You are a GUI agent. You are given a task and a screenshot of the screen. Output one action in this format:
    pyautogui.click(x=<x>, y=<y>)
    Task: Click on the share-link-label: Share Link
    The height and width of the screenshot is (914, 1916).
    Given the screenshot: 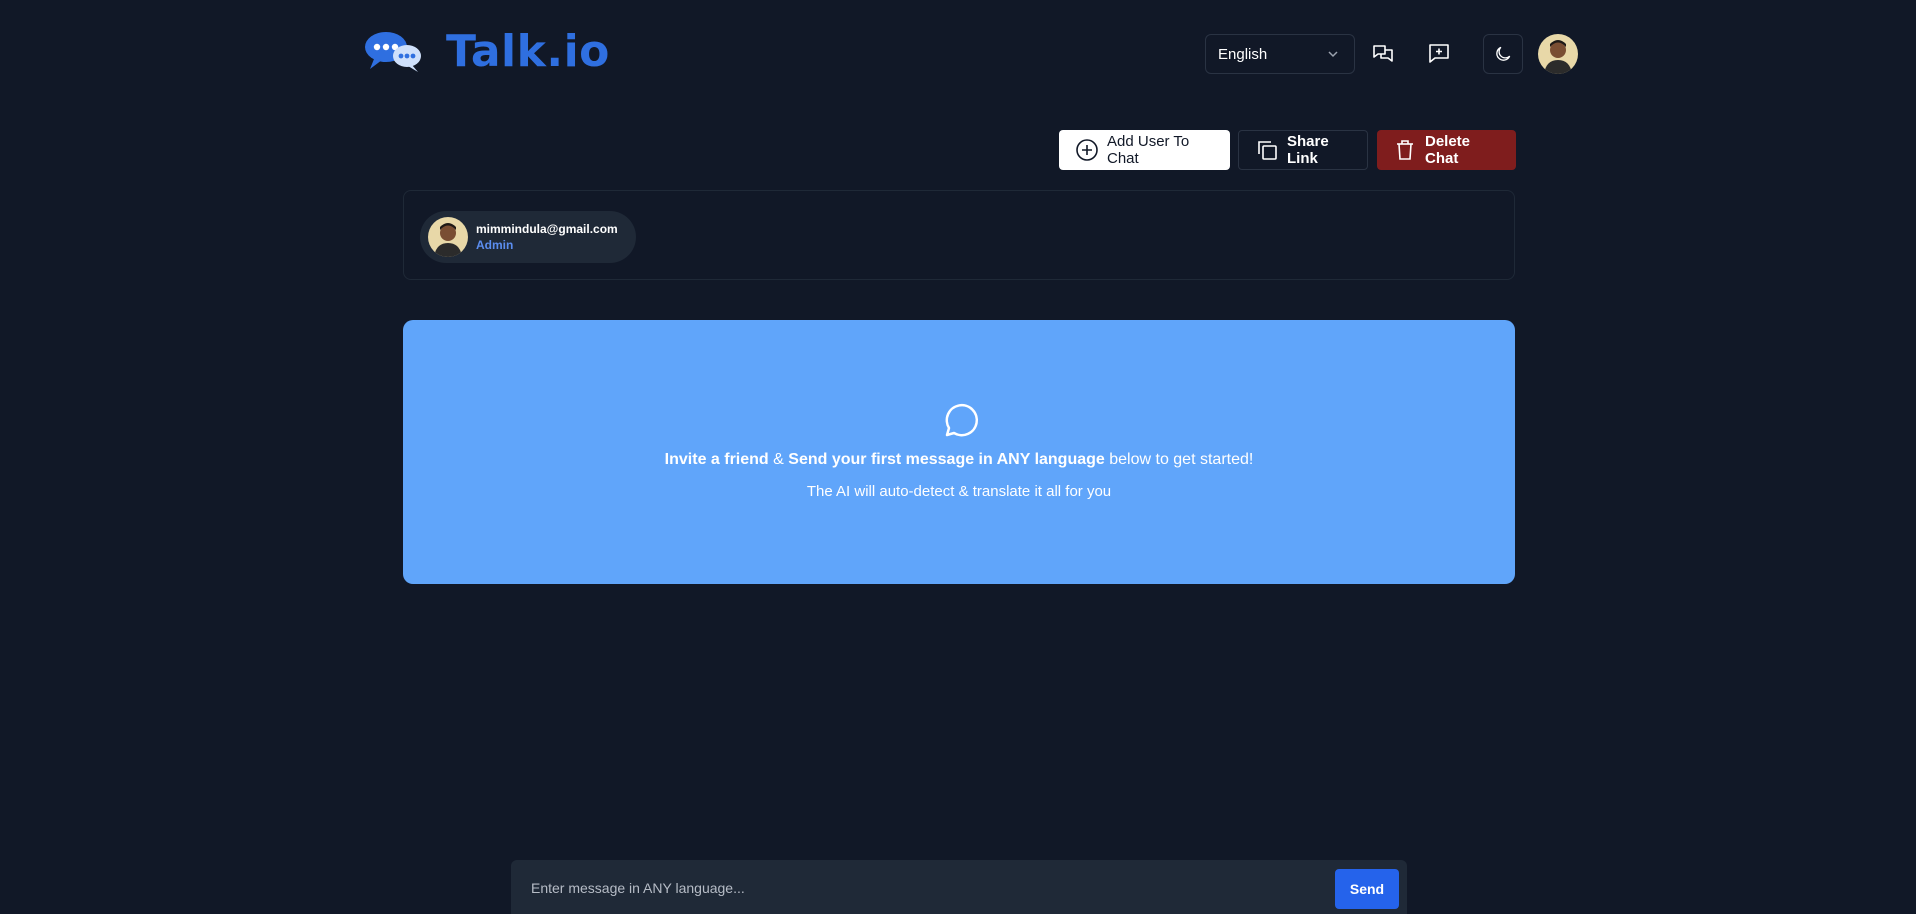 What is the action you would take?
    pyautogui.click(x=1308, y=150)
    